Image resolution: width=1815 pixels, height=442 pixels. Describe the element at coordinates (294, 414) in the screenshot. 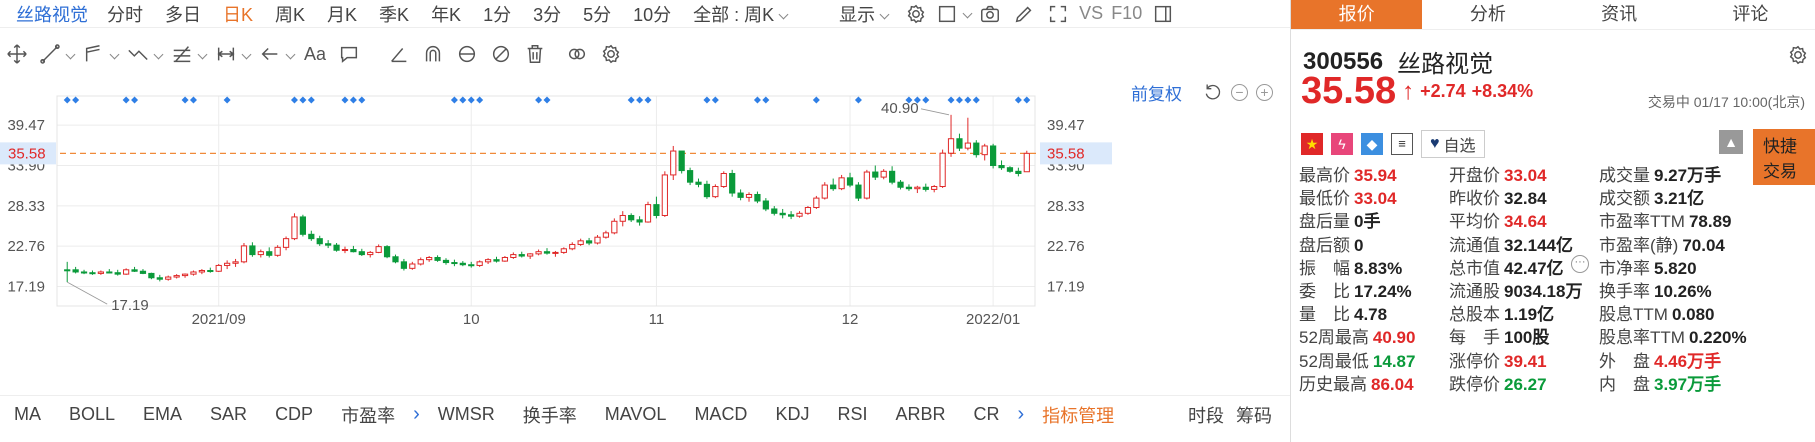

I see `main-indicator-tab: CDP` at that location.